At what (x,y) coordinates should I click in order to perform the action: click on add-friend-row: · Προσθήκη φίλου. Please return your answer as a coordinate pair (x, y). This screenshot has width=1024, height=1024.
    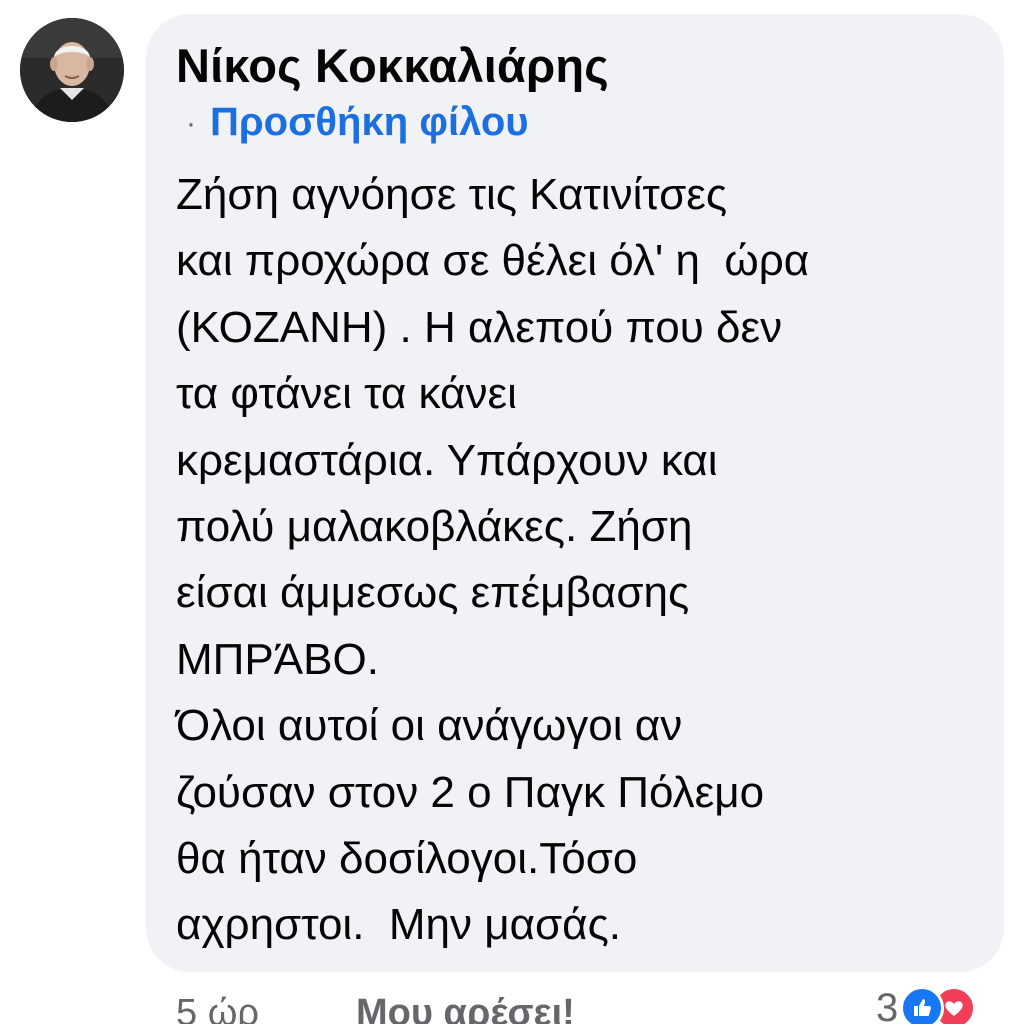
    Looking at the image, I should click on (357, 122).